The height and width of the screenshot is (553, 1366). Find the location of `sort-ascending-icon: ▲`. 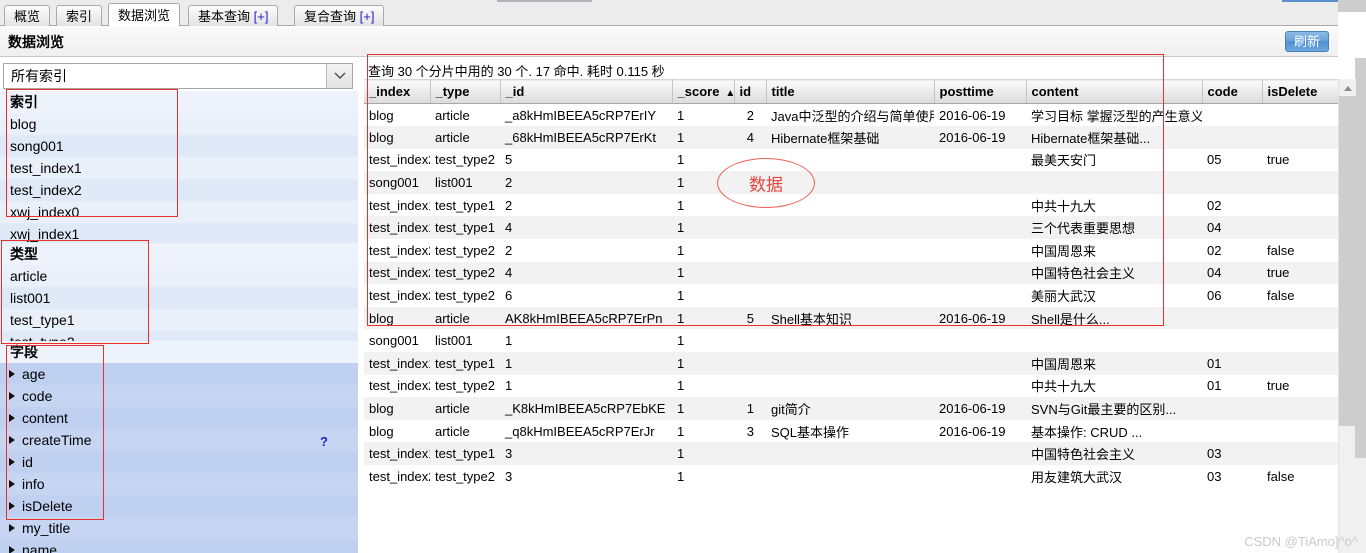

sort-ascending-icon: ▲ is located at coordinates (730, 93).